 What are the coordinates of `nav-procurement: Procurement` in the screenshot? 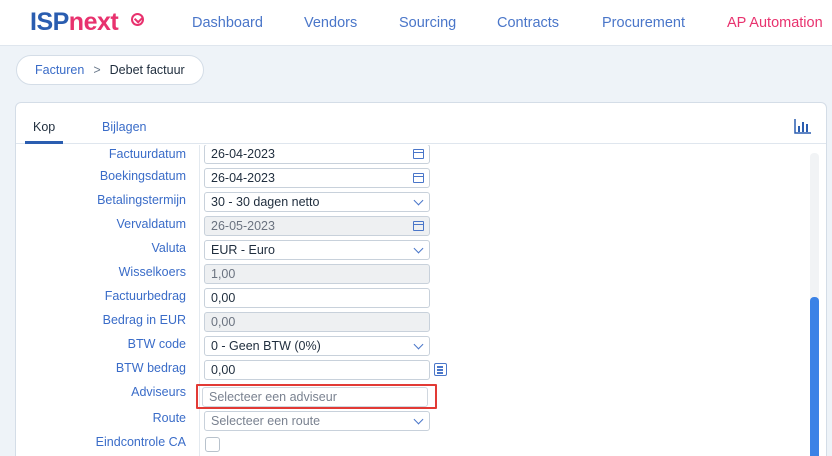 It's located at (643, 23).